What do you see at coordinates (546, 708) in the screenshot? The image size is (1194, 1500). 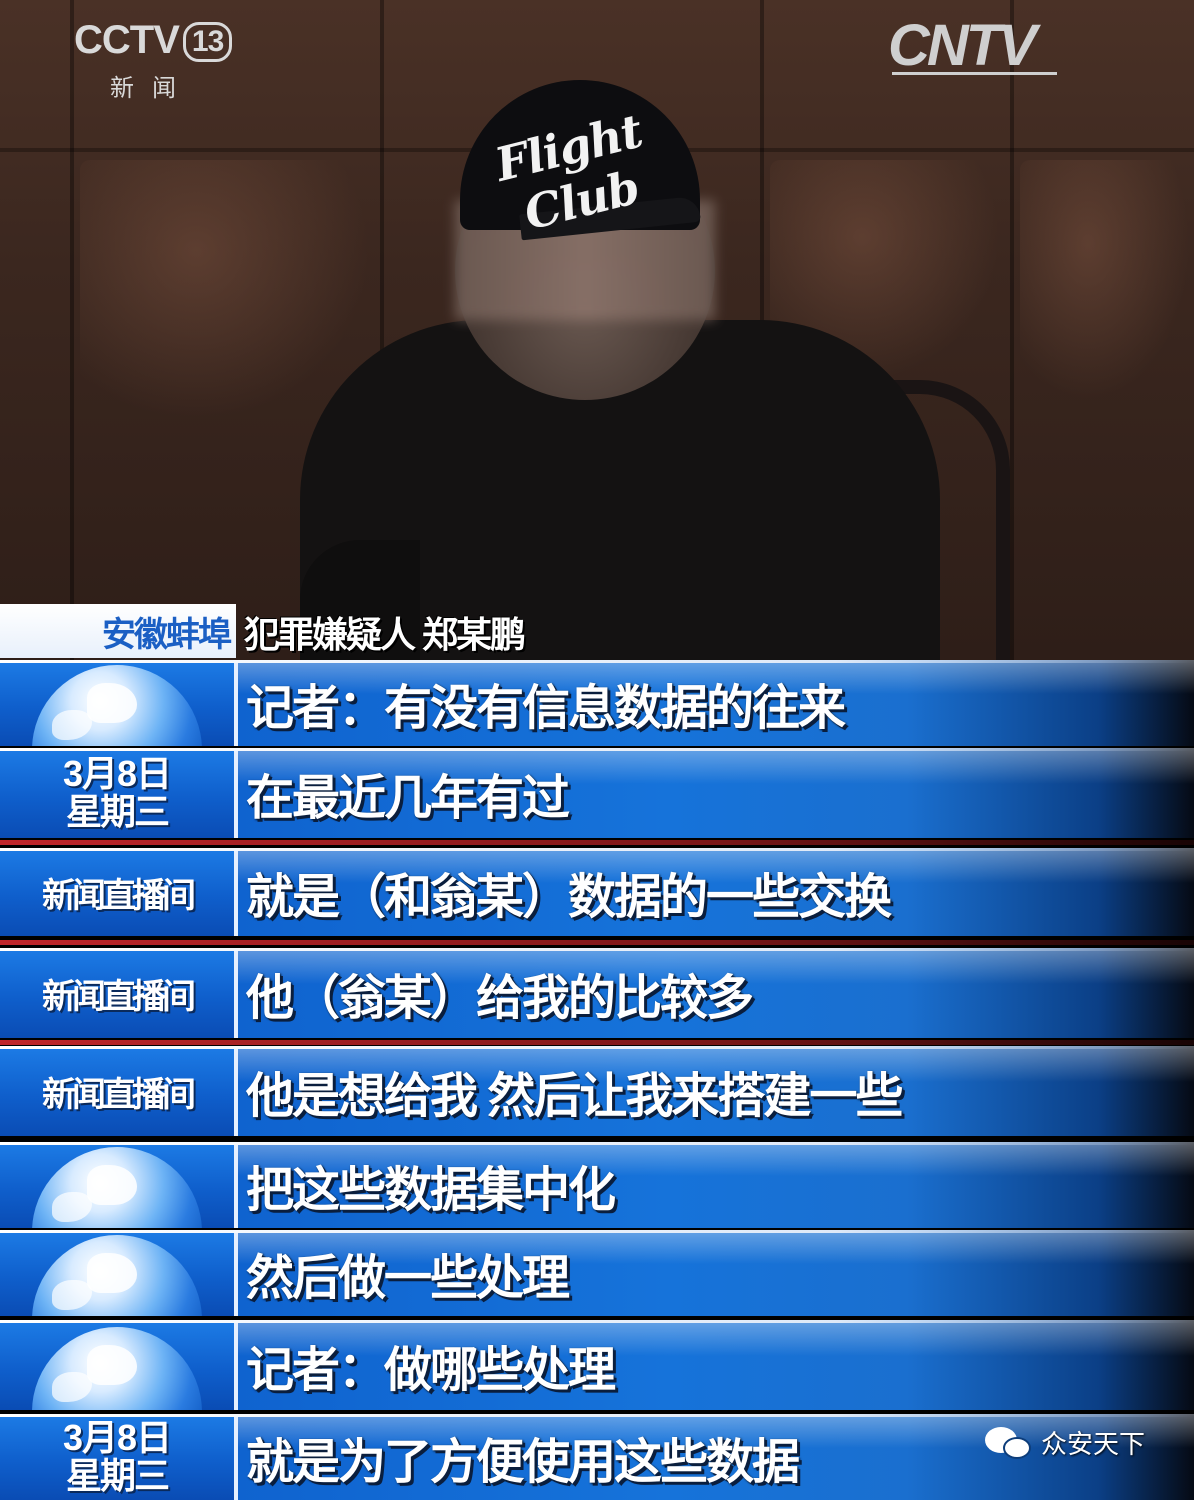 I see `subtitle-caption: 记者：有没有信息数据的往来` at bounding box center [546, 708].